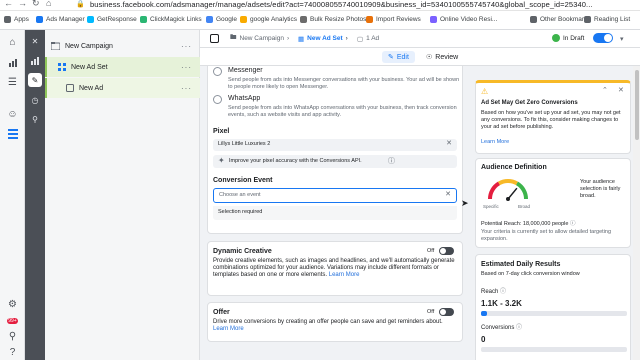 The width and height of the screenshot is (640, 360). I want to click on tree-item-ad: New Ad ···, so click(122, 88).